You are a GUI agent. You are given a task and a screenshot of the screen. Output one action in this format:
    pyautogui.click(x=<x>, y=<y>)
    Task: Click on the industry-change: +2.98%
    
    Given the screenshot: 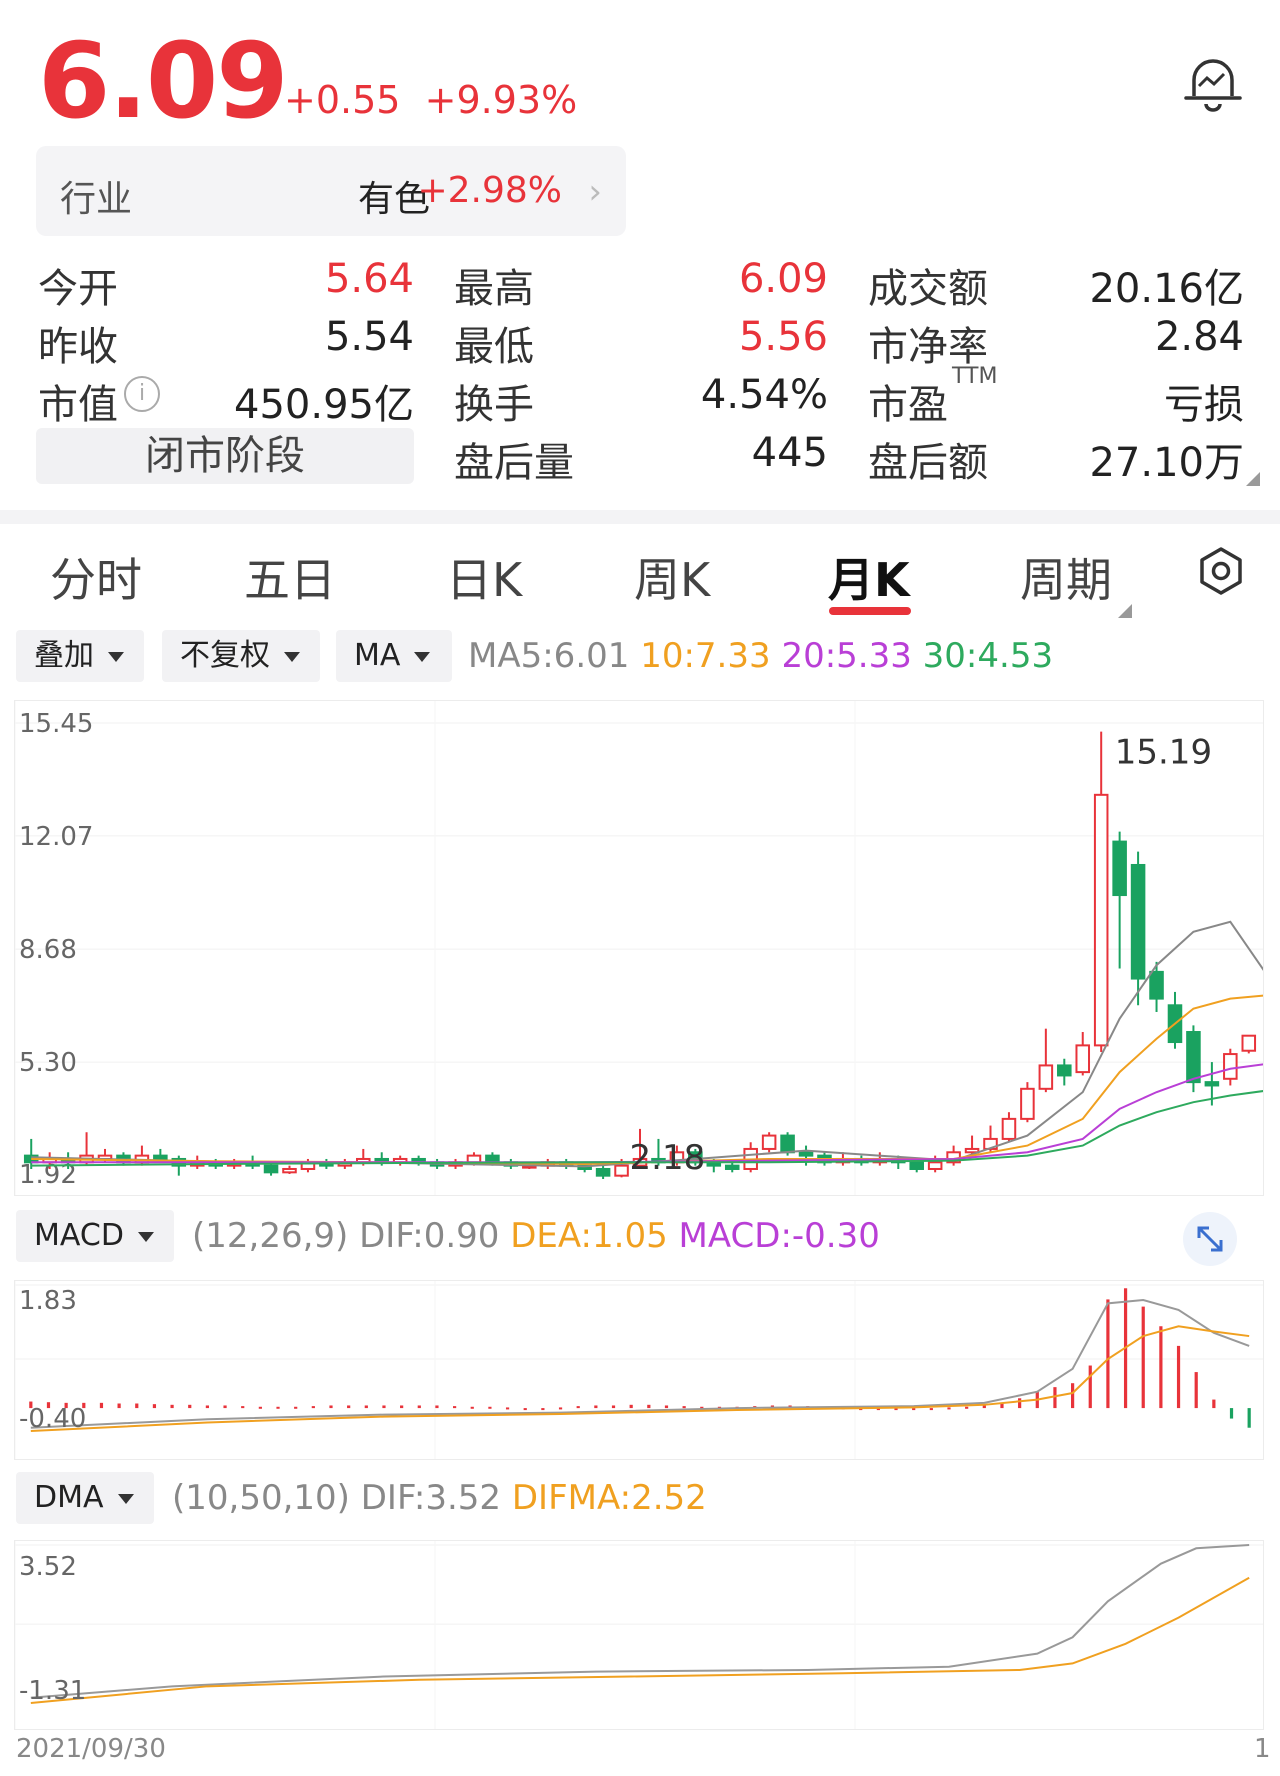 What is the action you would take?
    pyautogui.click(x=489, y=190)
    